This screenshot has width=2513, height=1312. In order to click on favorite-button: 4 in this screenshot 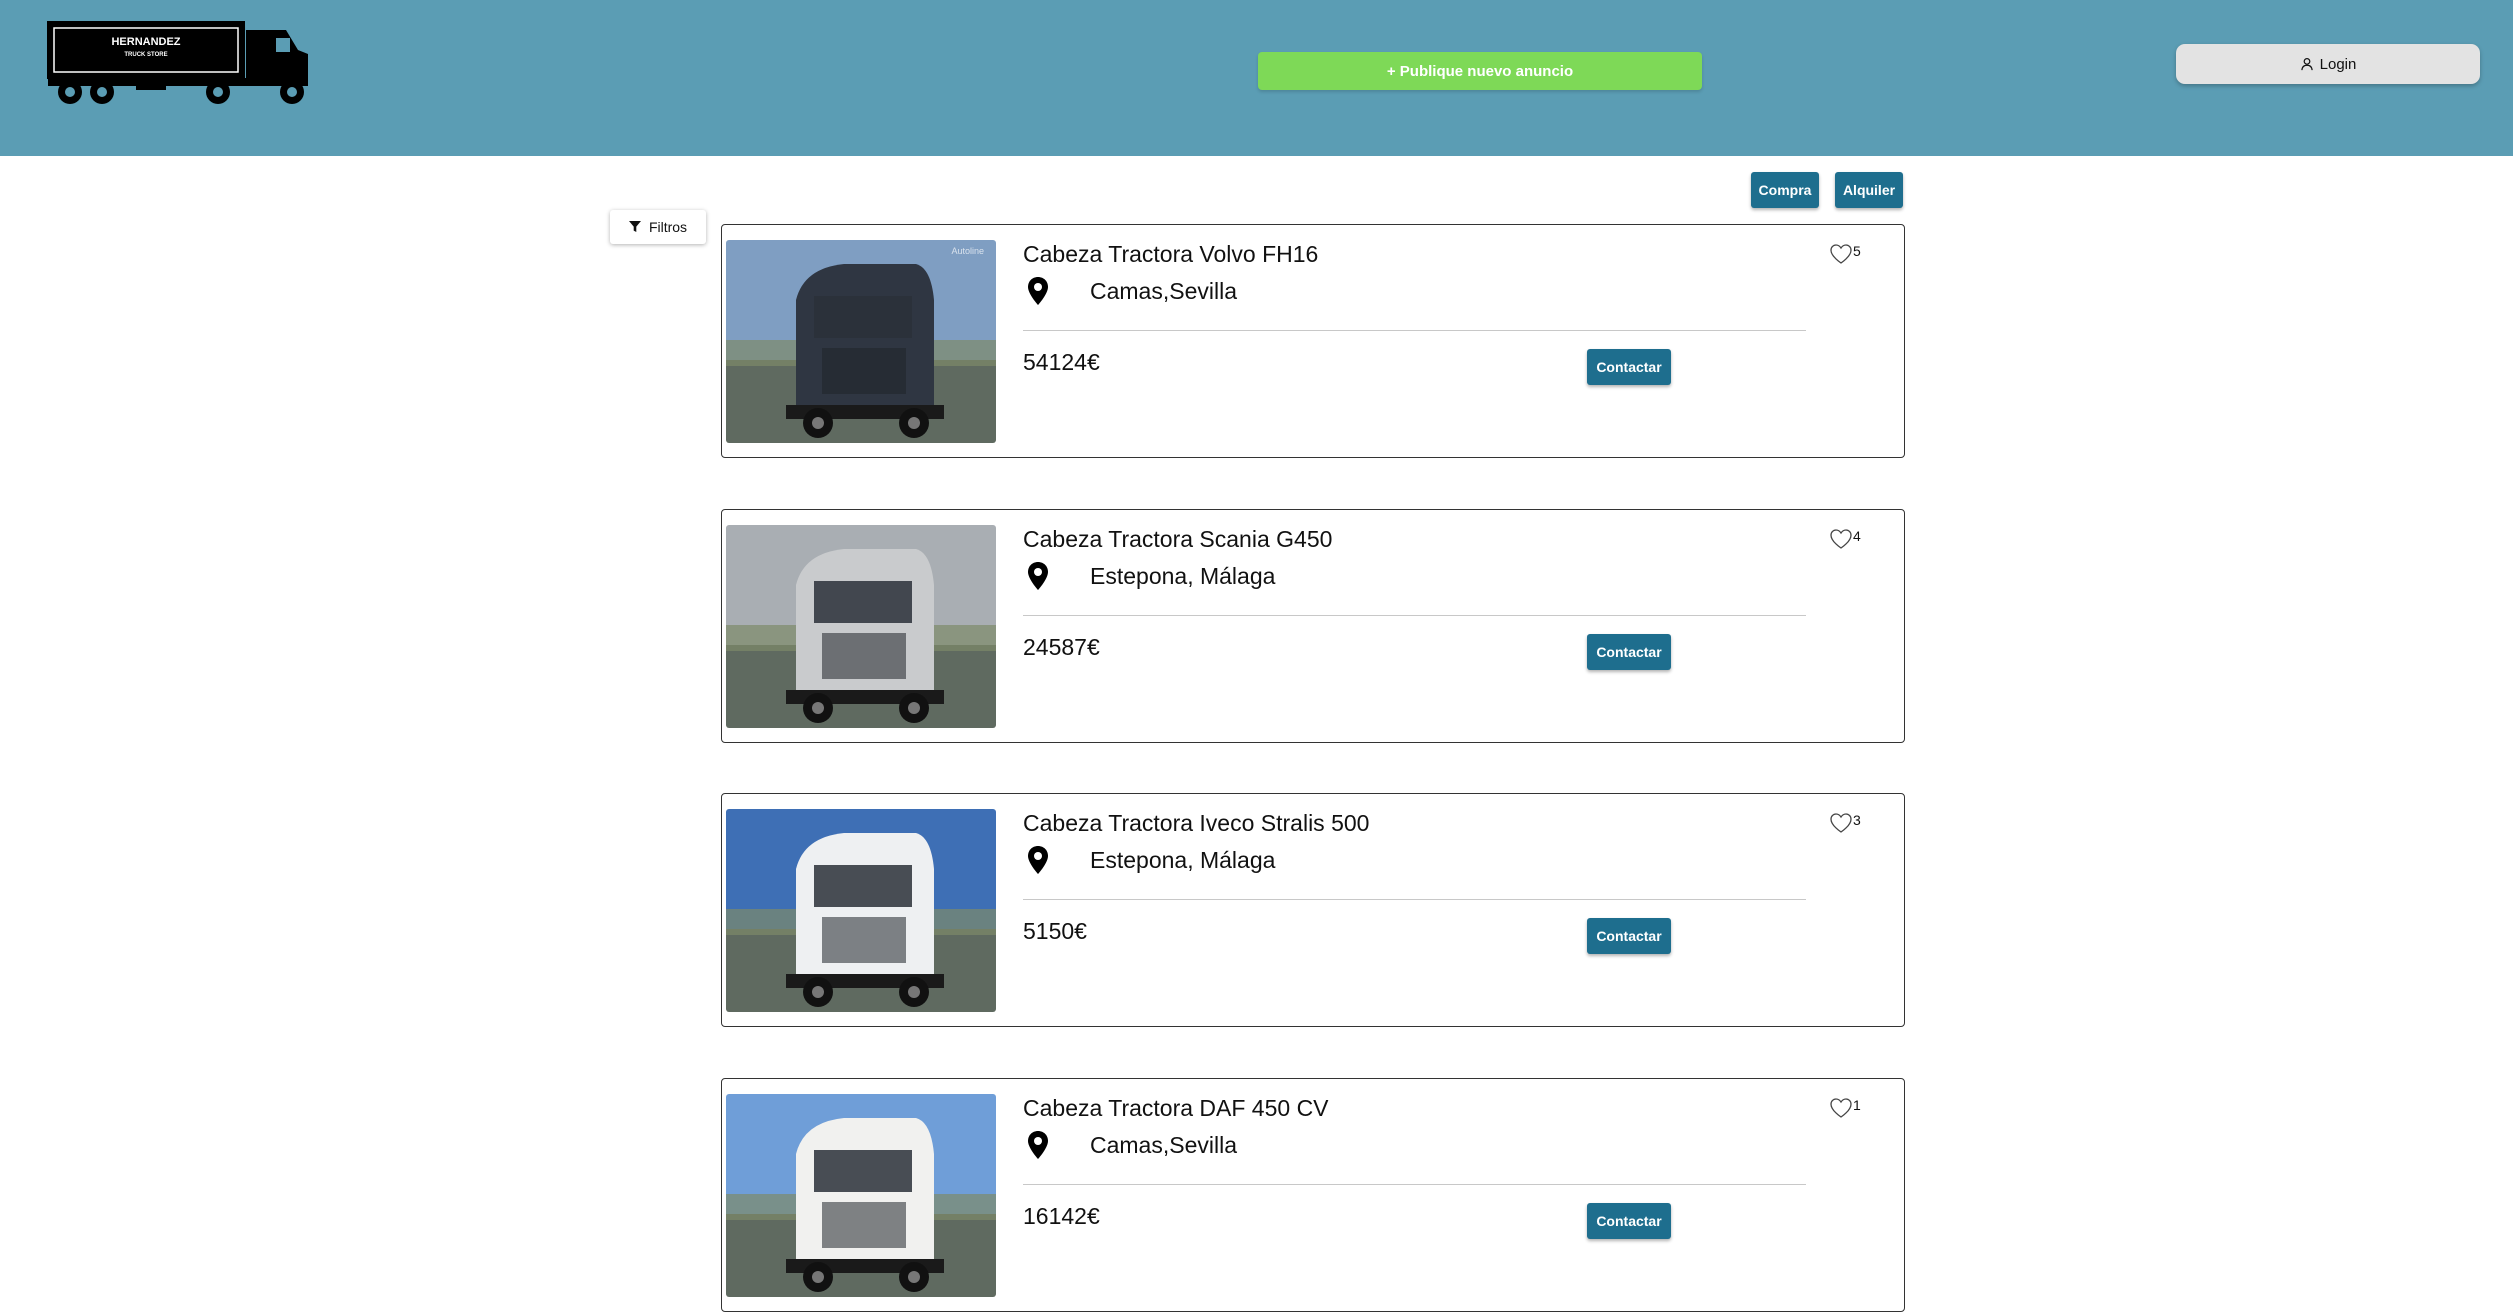, I will do `click(1845, 539)`.